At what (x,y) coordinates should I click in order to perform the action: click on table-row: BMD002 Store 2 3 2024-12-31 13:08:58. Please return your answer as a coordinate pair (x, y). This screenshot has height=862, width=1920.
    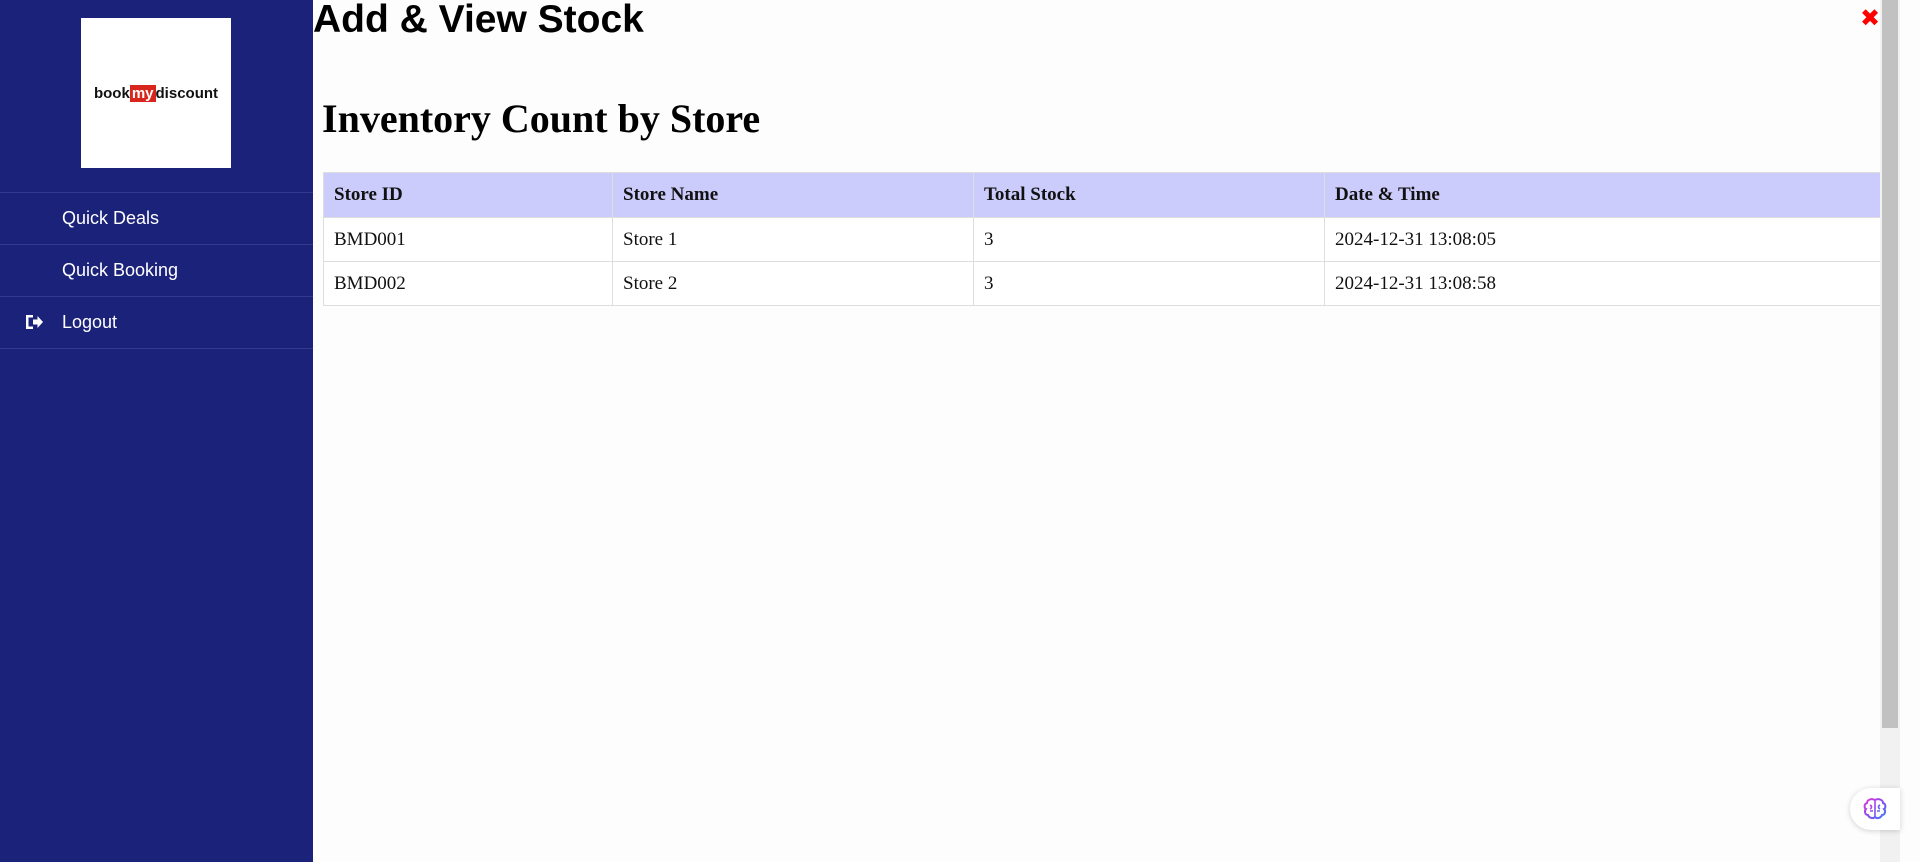
    Looking at the image, I should click on (1106, 283).